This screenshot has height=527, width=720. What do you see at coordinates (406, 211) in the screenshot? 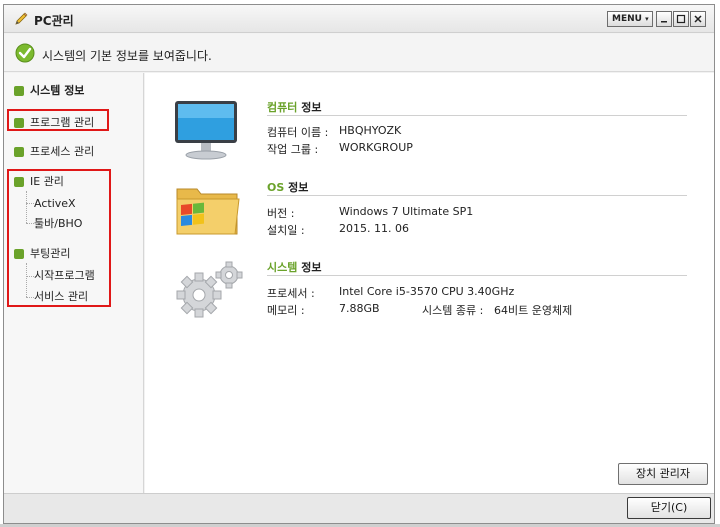
I see `os-version-value: Windows 7 Ultimate SP1` at bounding box center [406, 211].